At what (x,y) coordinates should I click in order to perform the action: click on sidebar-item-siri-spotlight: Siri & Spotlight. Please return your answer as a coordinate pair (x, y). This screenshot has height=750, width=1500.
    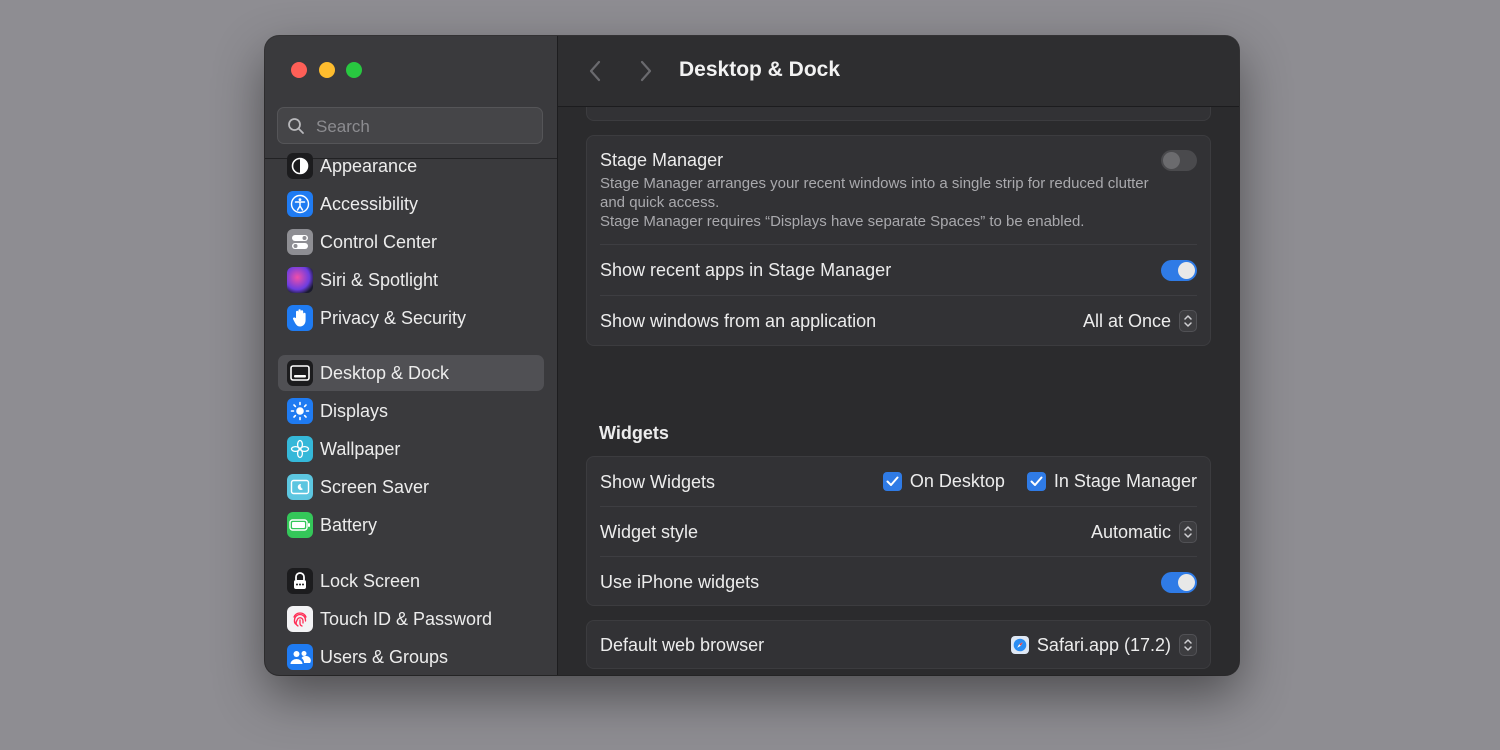
    Looking at the image, I should click on (411, 280).